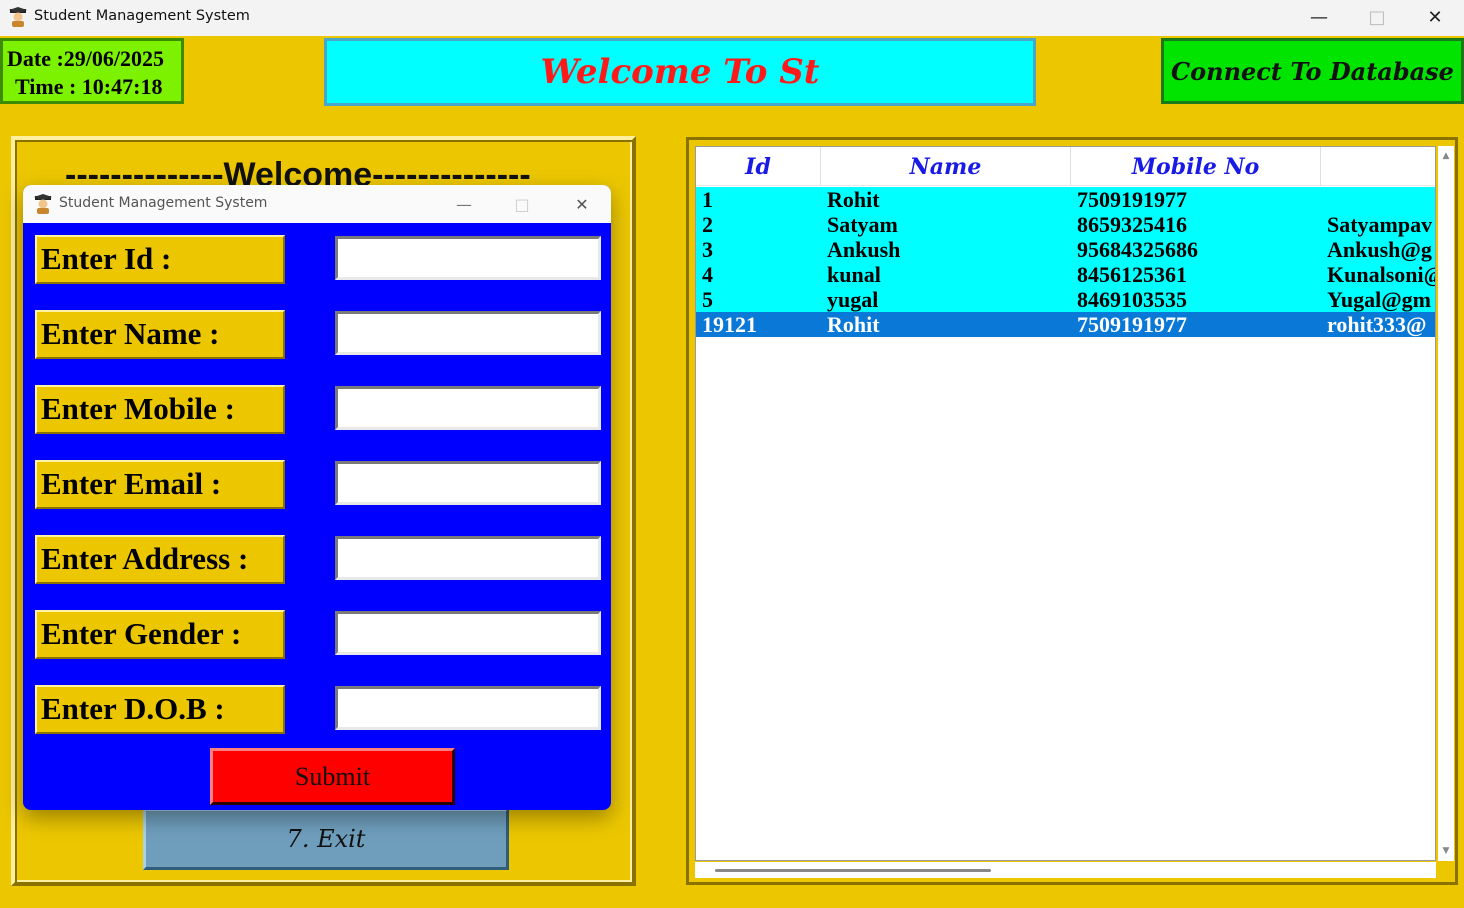 The height and width of the screenshot is (908, 1464). I want to click on table-row: 2 Satyam 8659325416 Satyampav, so click(1065, 224).